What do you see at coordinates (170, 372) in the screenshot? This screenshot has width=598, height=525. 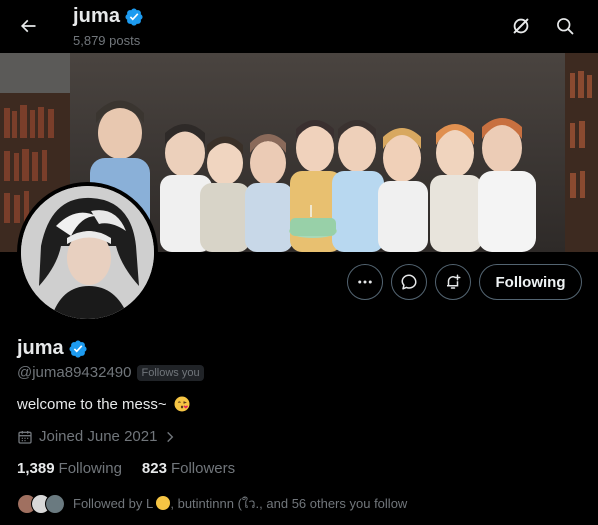 I see `follows-you-badge: Follows you` at bounding box center [170, 372].